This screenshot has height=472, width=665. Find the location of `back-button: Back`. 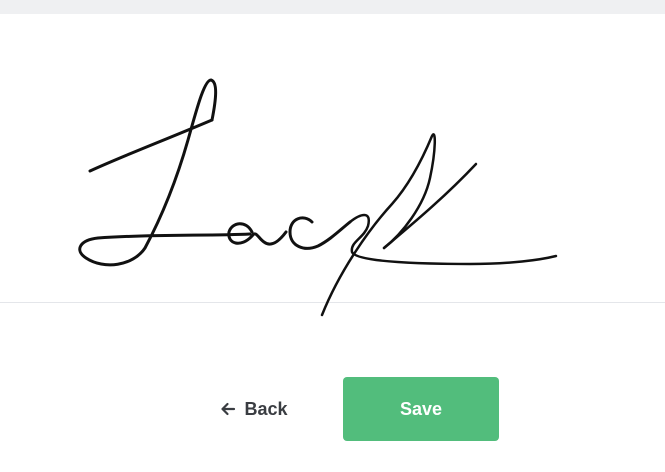

back-button: Back is located at coordinates (254, 409).